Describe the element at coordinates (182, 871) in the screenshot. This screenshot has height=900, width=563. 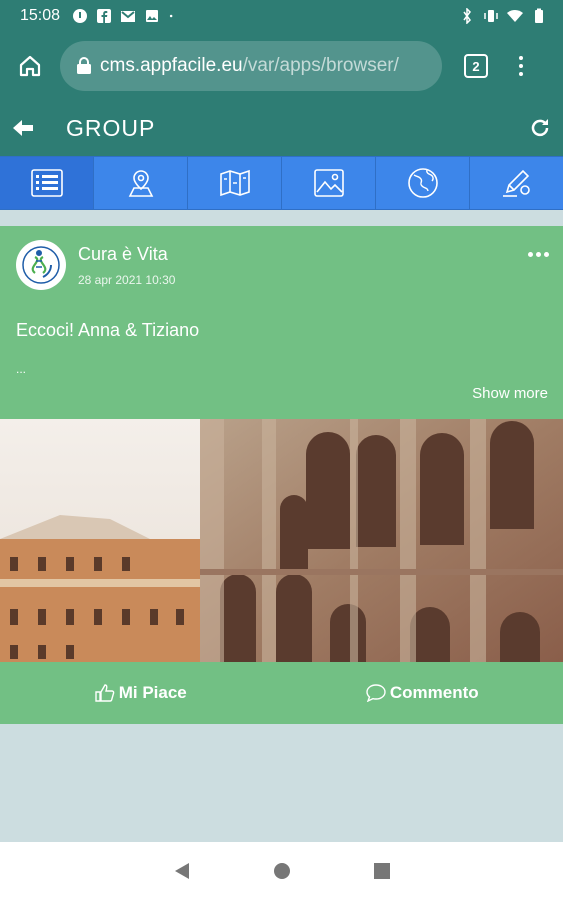
I see `back-nav-icon` at that location.